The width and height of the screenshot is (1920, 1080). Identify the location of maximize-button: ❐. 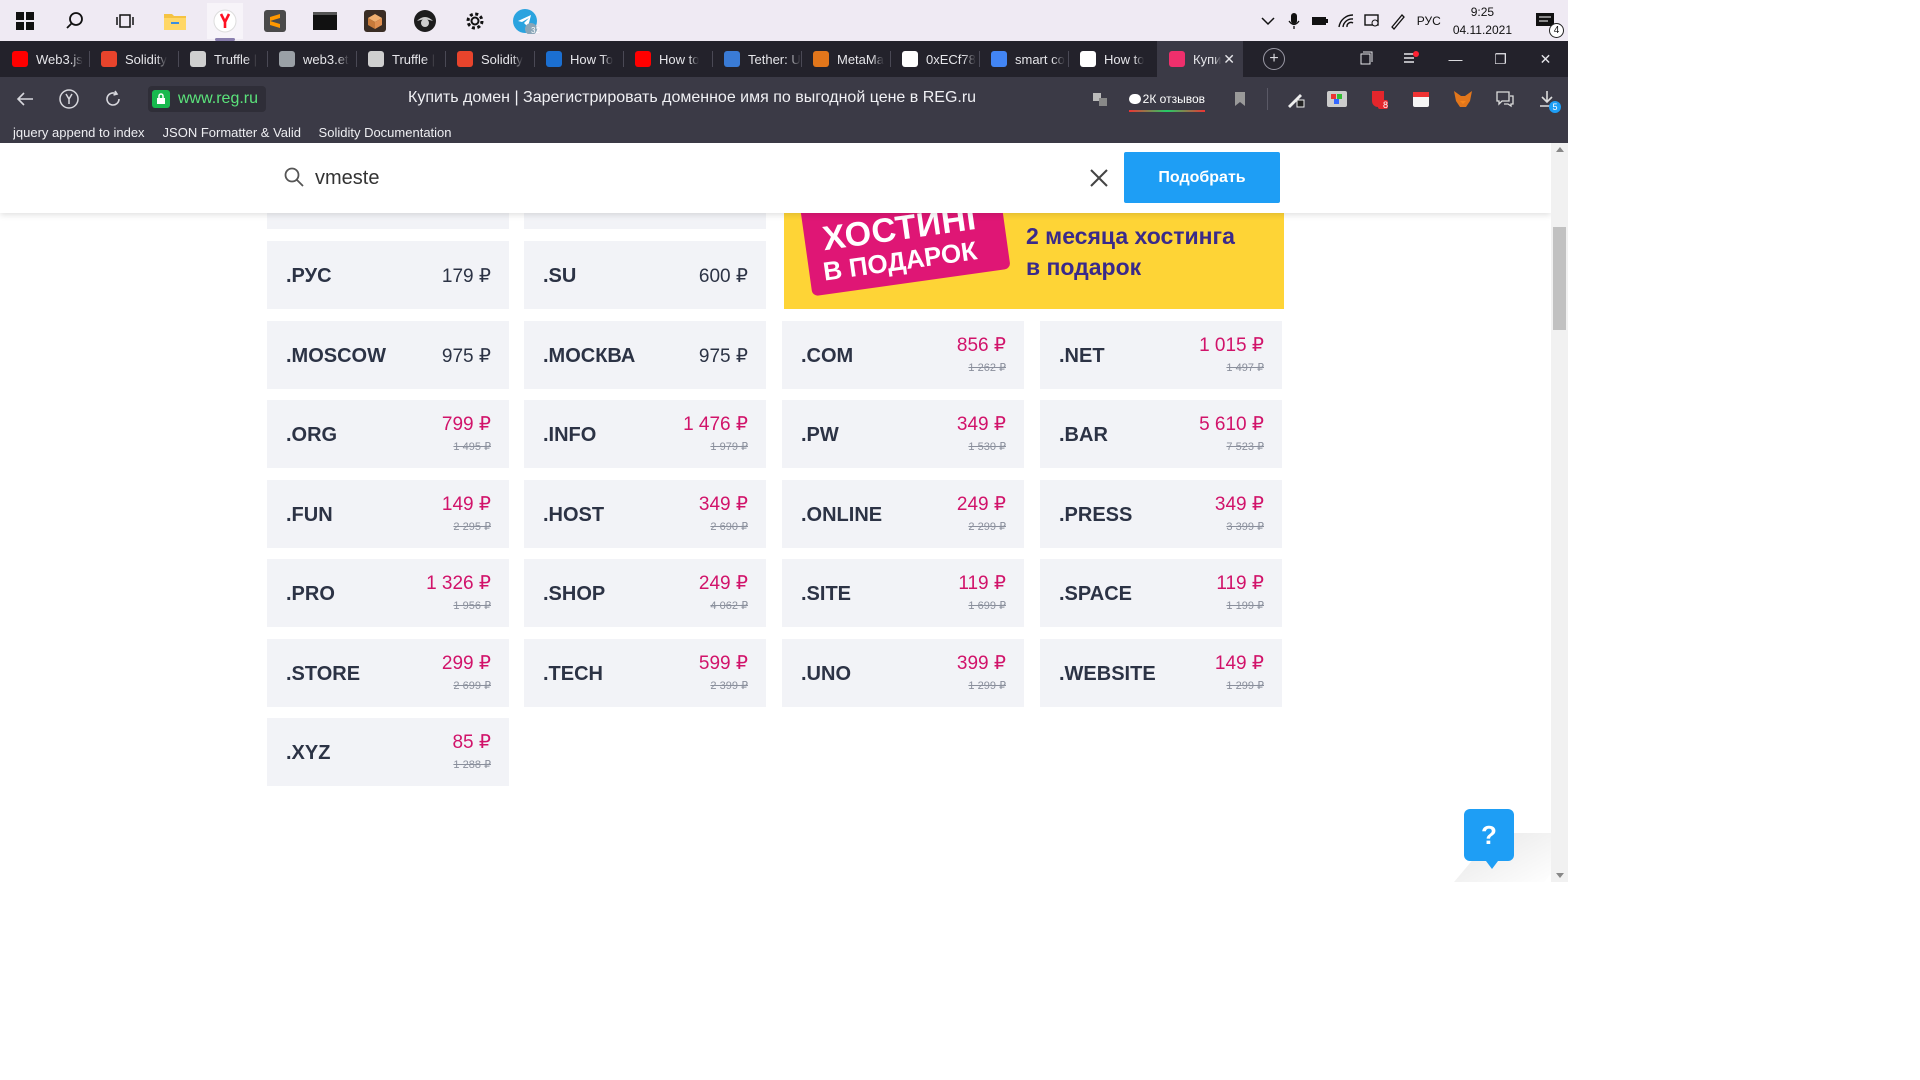
(1500, 59).